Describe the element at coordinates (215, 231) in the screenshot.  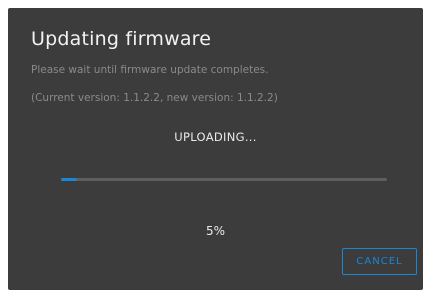
I see `progress-percent: 5%` at that location.